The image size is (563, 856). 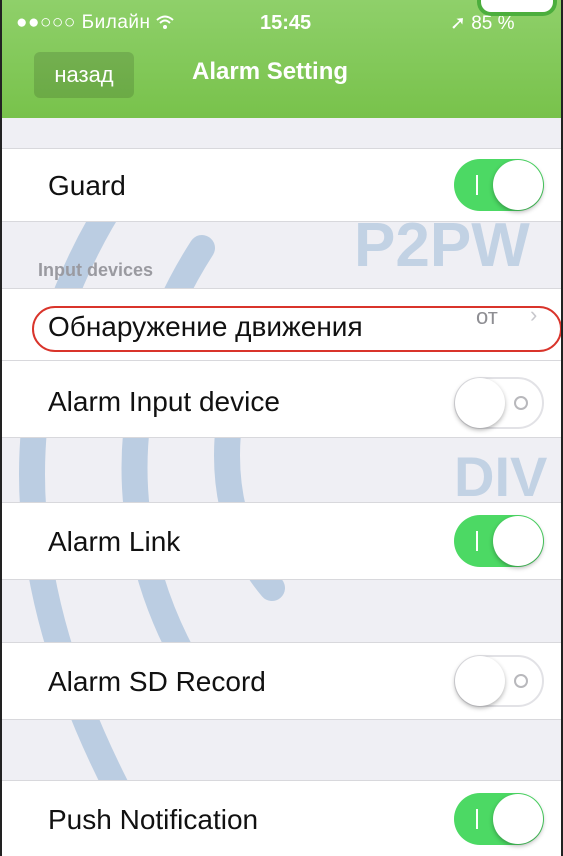 I want to click on alarm-link-toggle, so click(x=499, y=541).